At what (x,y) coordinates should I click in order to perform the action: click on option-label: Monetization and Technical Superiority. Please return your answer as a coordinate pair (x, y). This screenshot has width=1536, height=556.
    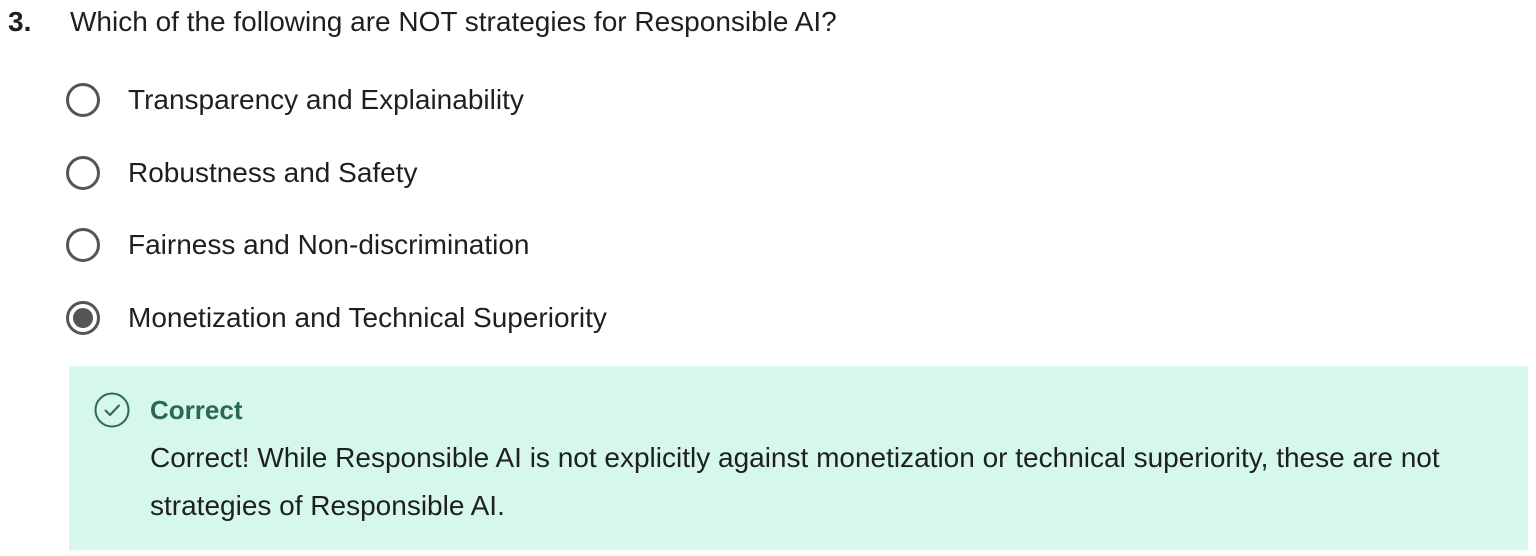
    Looking at the image, I should click on (367, 317).